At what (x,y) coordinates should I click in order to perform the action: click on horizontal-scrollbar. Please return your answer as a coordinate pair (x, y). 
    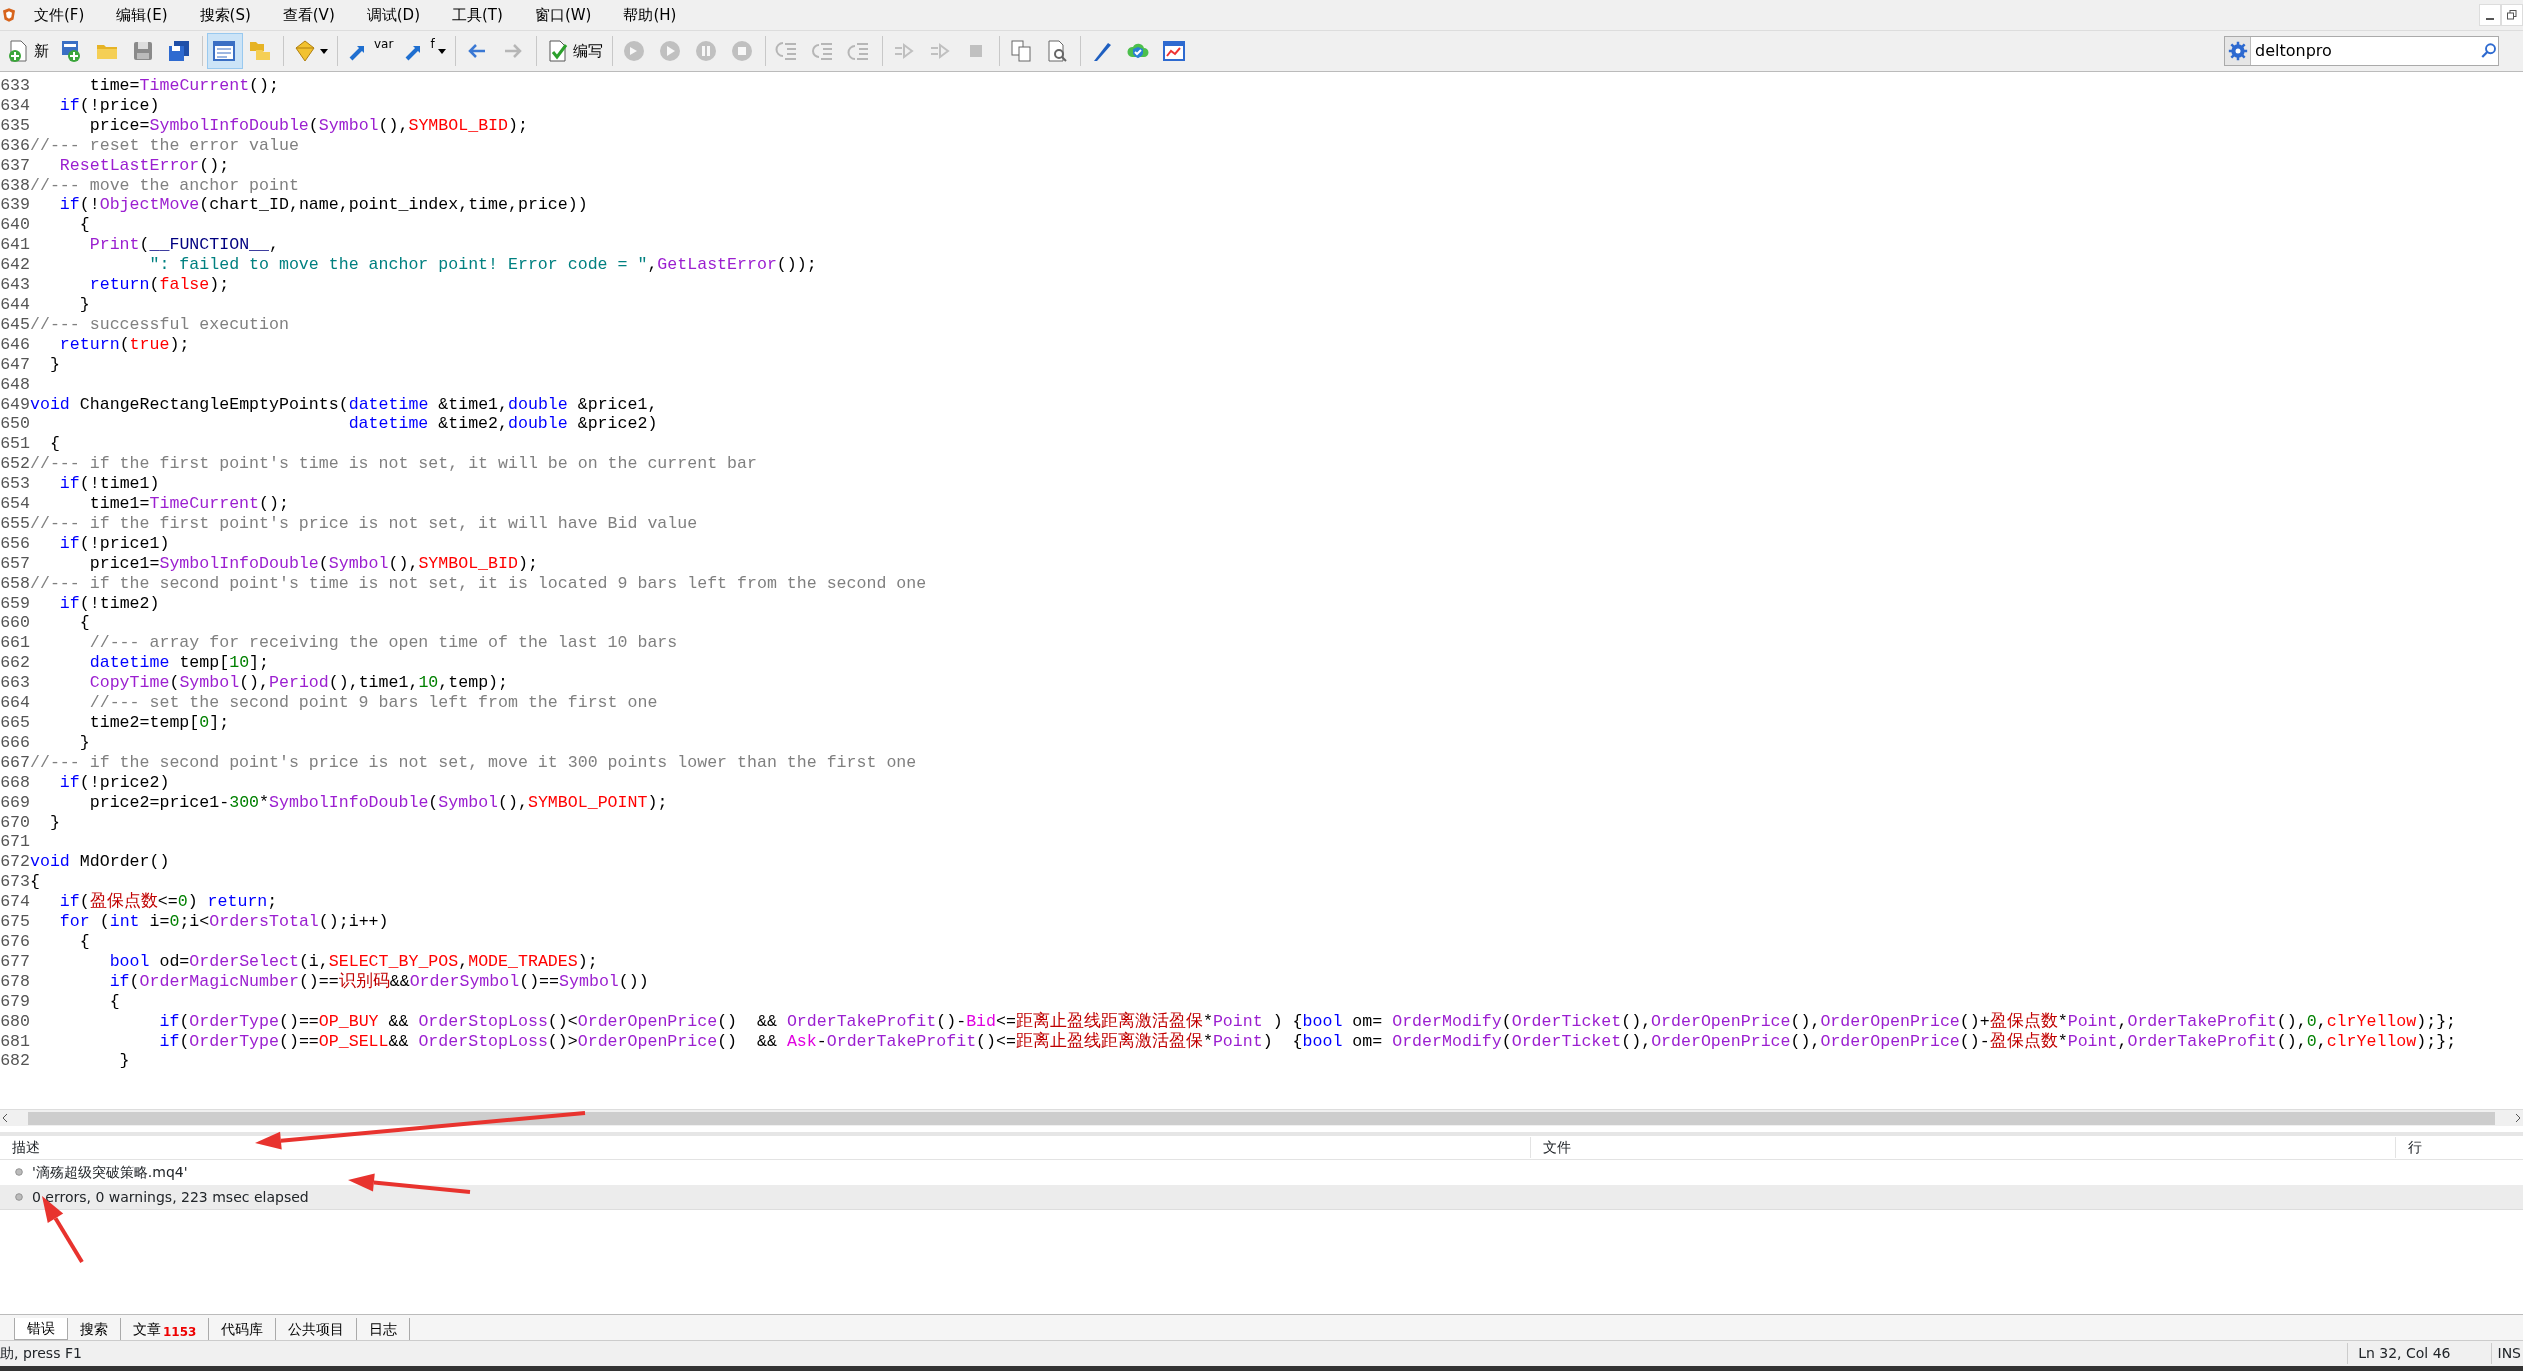
    Looking at the image, I should click on (1261, 1117).